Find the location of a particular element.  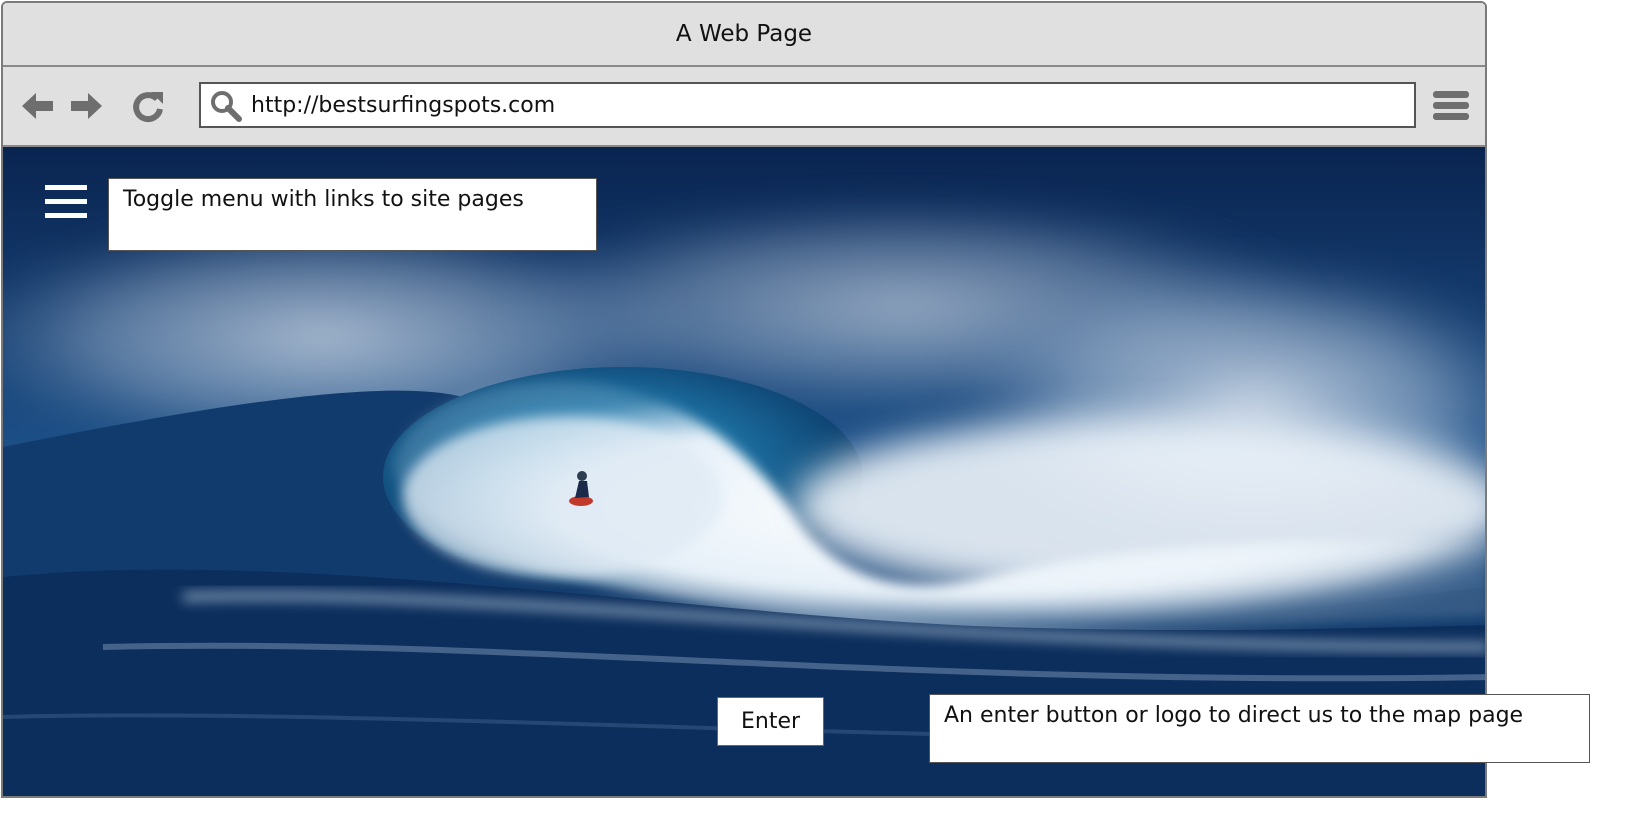

arrow-left-icon is located at coordinates (37, 106).